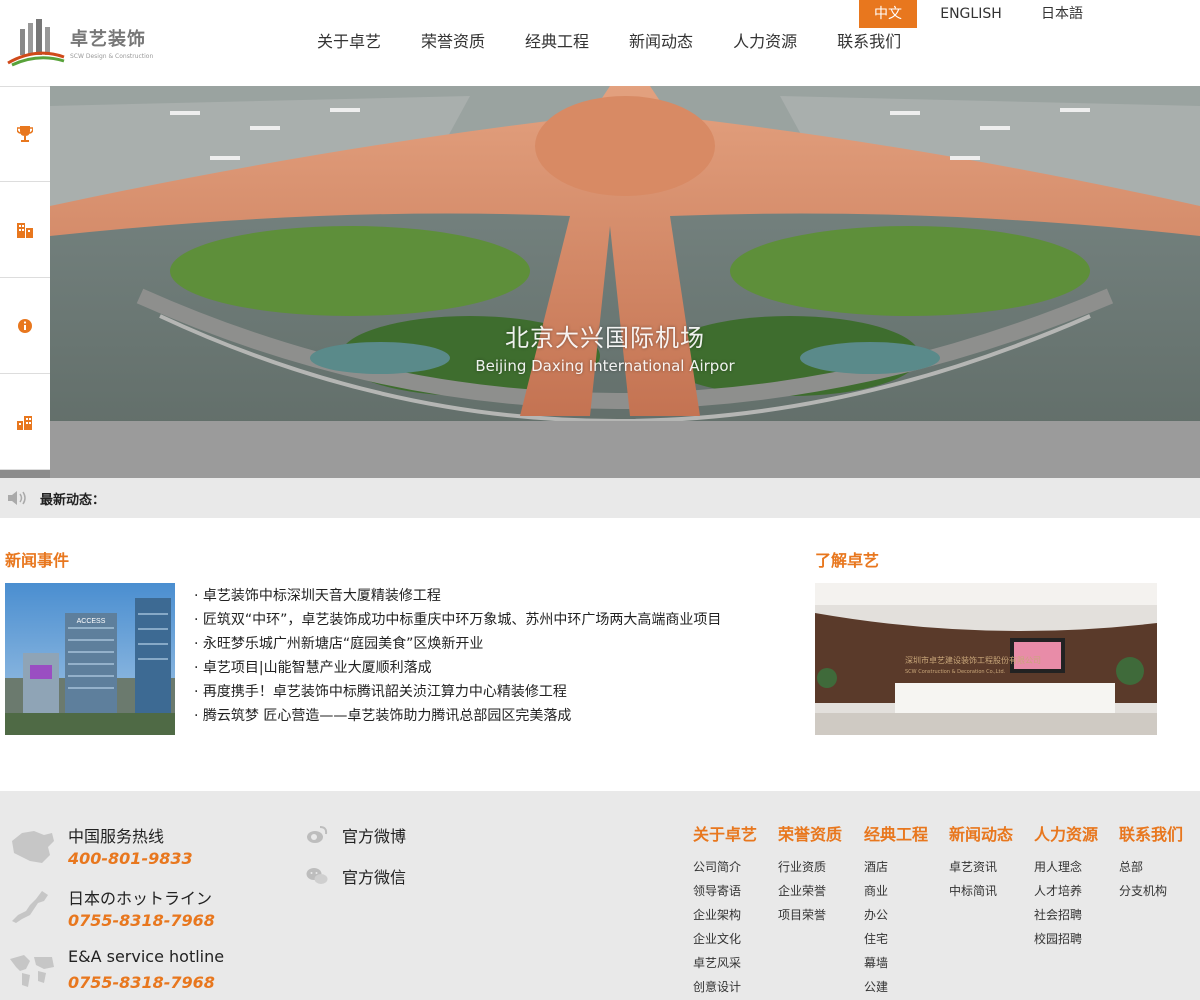 Image resolution: width=1200 pixels, height=1000 pixels. Describe the element at coordinates (810, 915) in the screenshot. I see `footer-link: 项目荣誉` at that location.